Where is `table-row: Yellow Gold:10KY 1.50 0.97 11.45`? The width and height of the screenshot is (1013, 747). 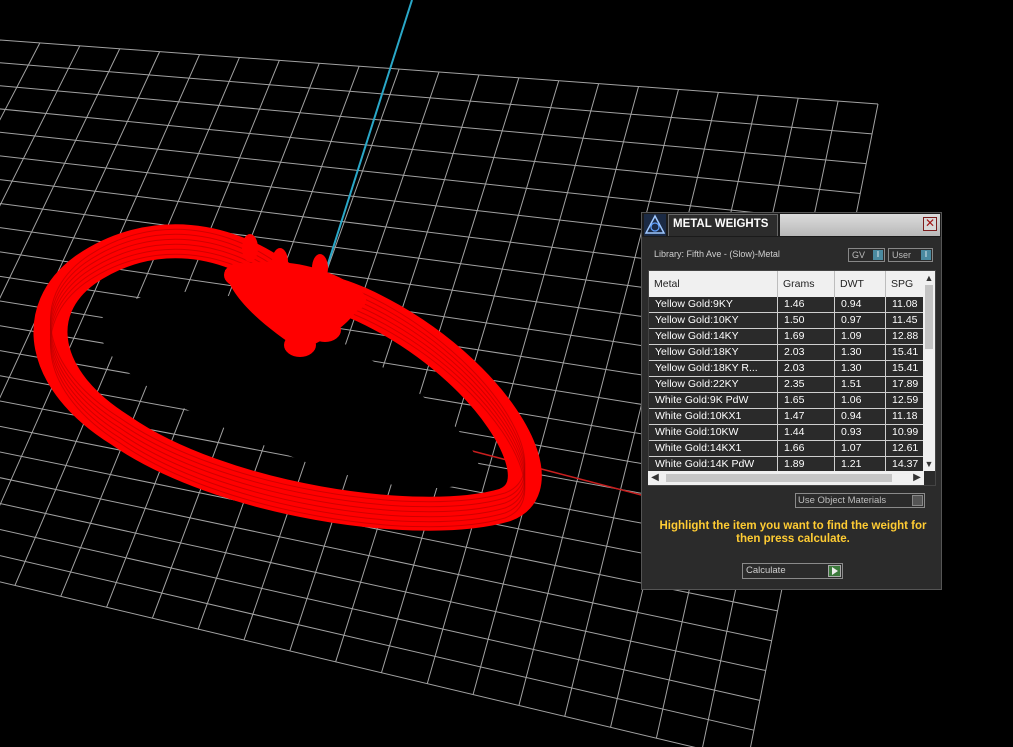 table-row: Yellow Gold:10KY 1.50 0.97 11.45 is located at coordinates (786, 321).